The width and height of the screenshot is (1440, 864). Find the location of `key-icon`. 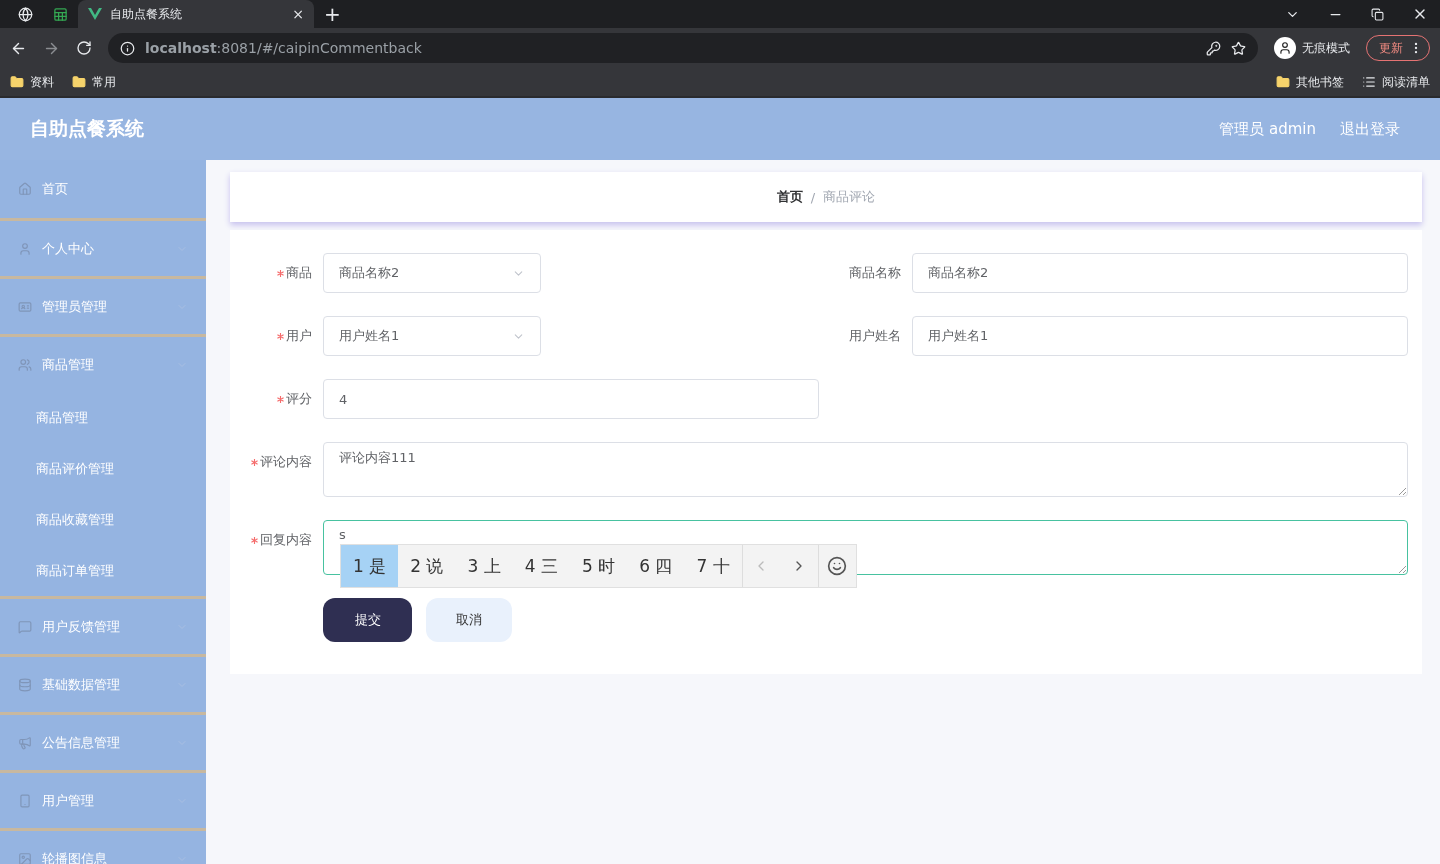

key-icon is located at coordinates (1213, 48).